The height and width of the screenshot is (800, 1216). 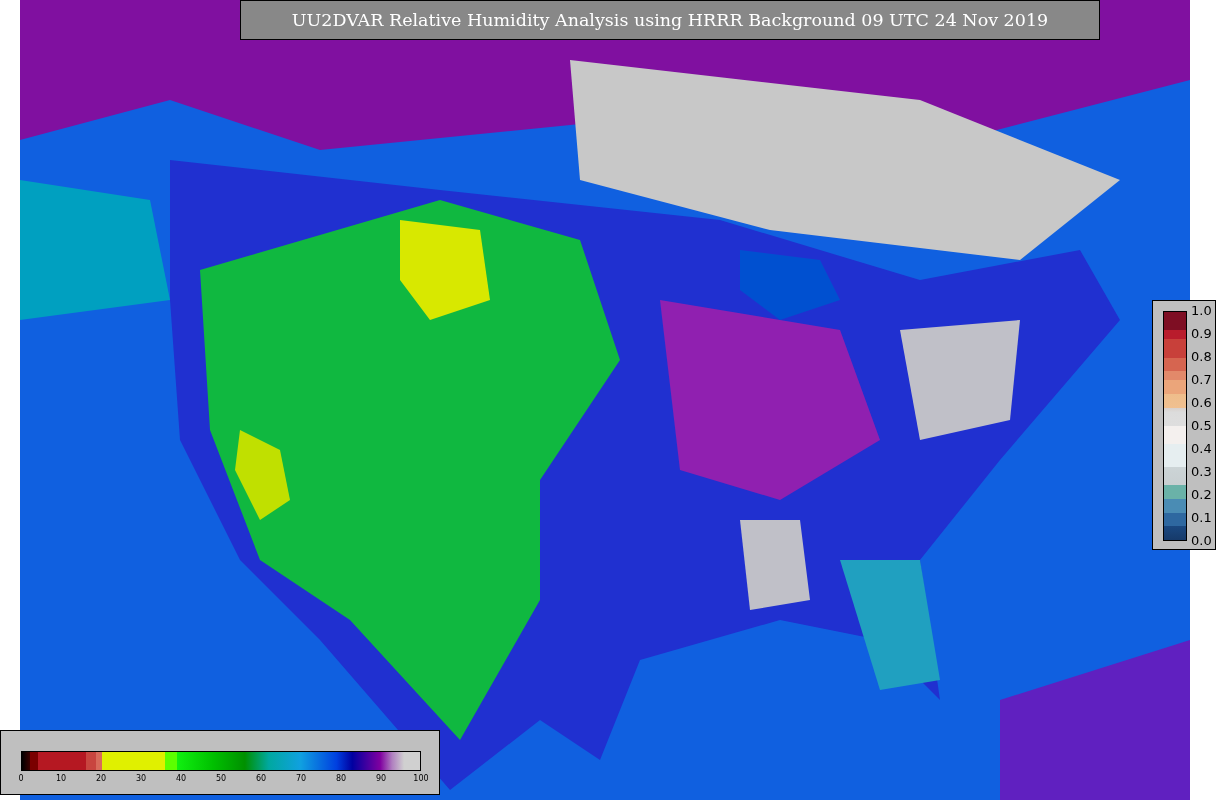 What do you see at coordinates (1201, 541) in the screenshot?
I see `tick-label: 0.0` at bounding box center [1201, 541].